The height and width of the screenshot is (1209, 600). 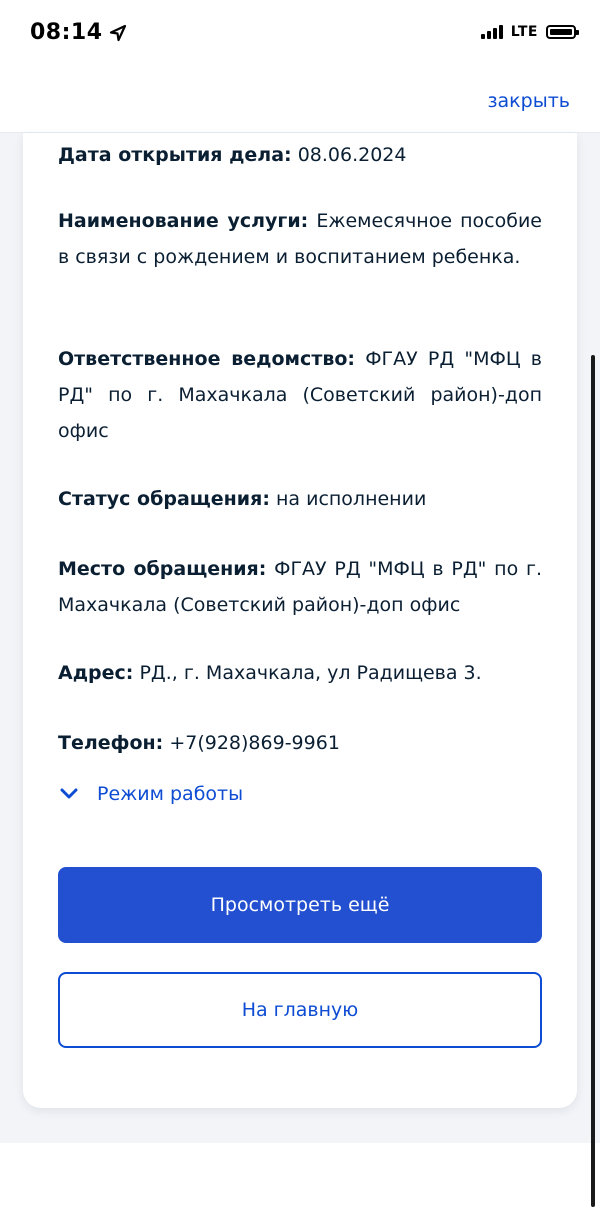 What do you see at coordinates (164, 499) in the screenshot?
I see `status-label: Статус обращения:` at bounding box center [164, 499].